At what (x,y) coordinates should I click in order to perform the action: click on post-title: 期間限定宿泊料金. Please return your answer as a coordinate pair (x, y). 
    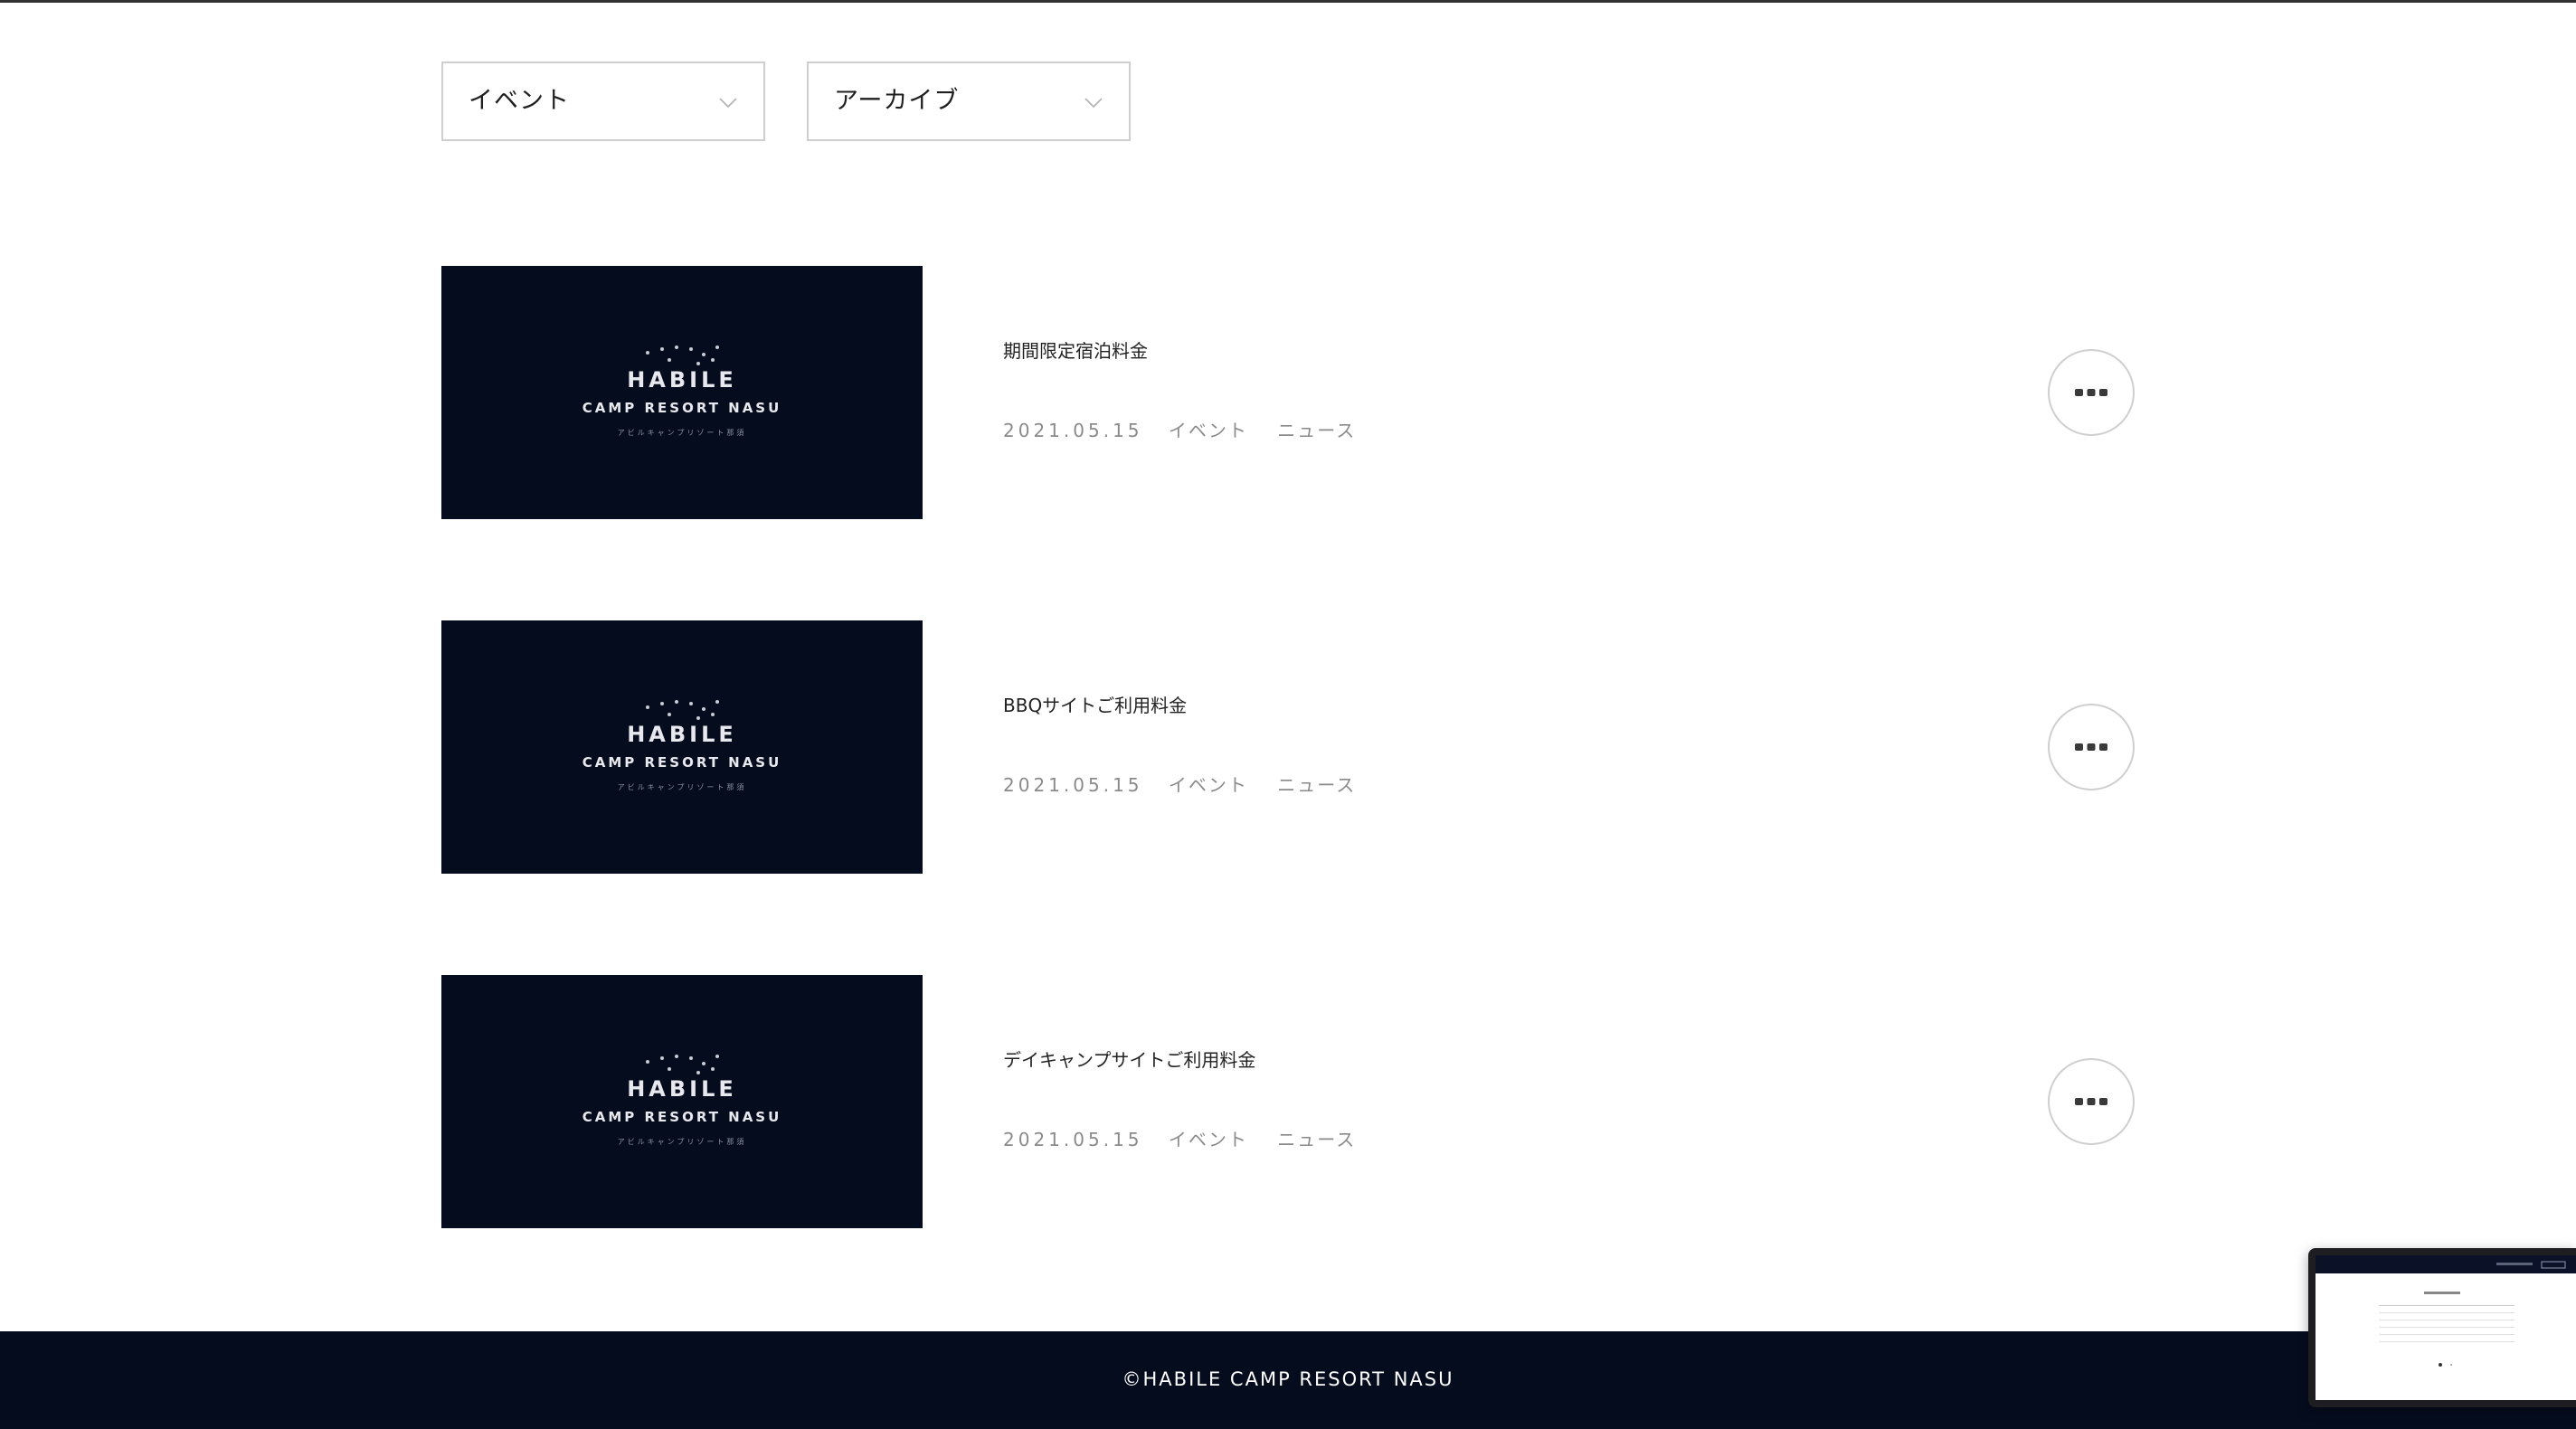
    Looking at the image, I should click on (1075, 351).